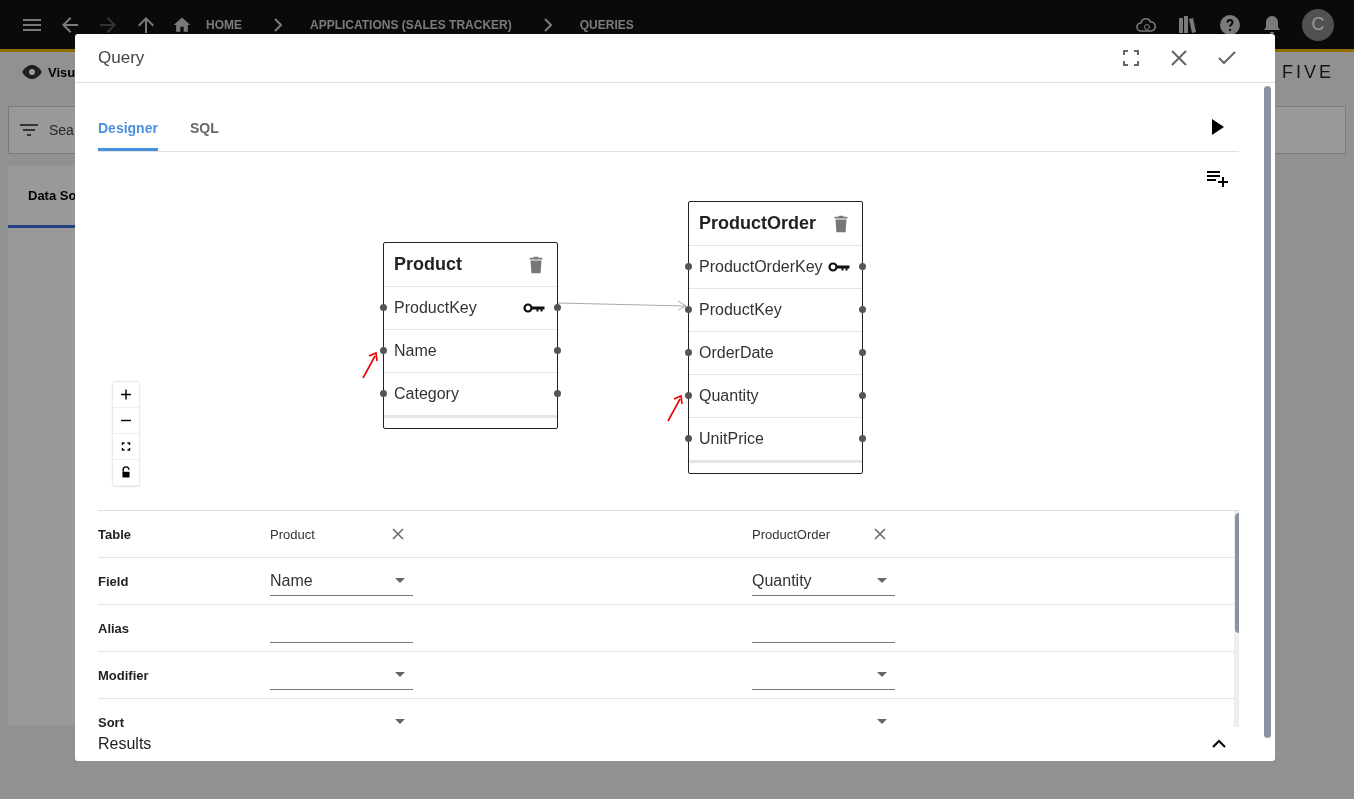 This screenshot has width=1354, height=799. I want to click on row-label: Alias, so click(114, 628).